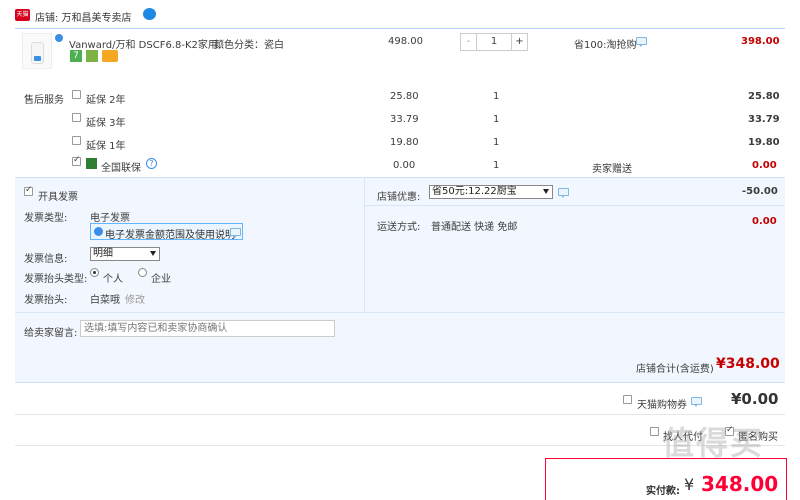 This screenshot has height=500, width=800. What do you see at coordinates (404, 96) in the screenshot?
I see `service-price: 25.80` at bounding box center [404, 96].